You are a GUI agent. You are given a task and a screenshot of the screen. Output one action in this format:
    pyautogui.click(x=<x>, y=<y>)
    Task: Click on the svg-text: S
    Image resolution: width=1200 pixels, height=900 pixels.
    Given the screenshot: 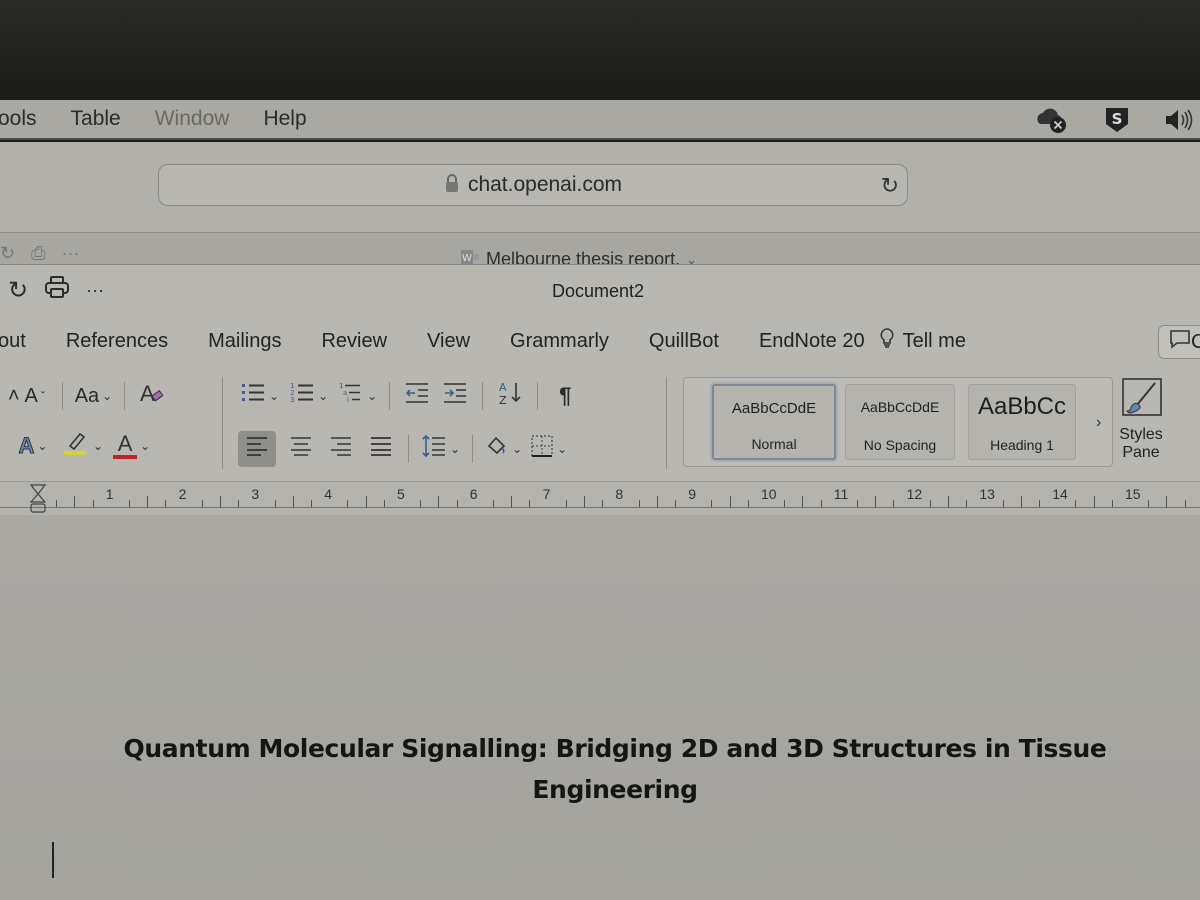 What is the action you would take?
    pyautogui.click(x=1117, y=119)
    